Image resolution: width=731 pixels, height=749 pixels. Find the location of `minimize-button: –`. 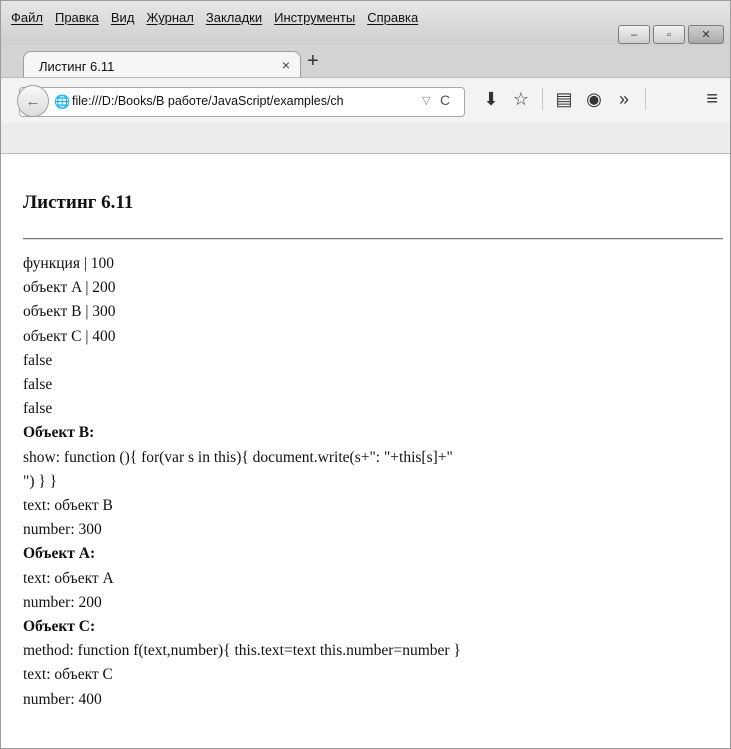

minimize-button: – is located at coordinates (634, 34).